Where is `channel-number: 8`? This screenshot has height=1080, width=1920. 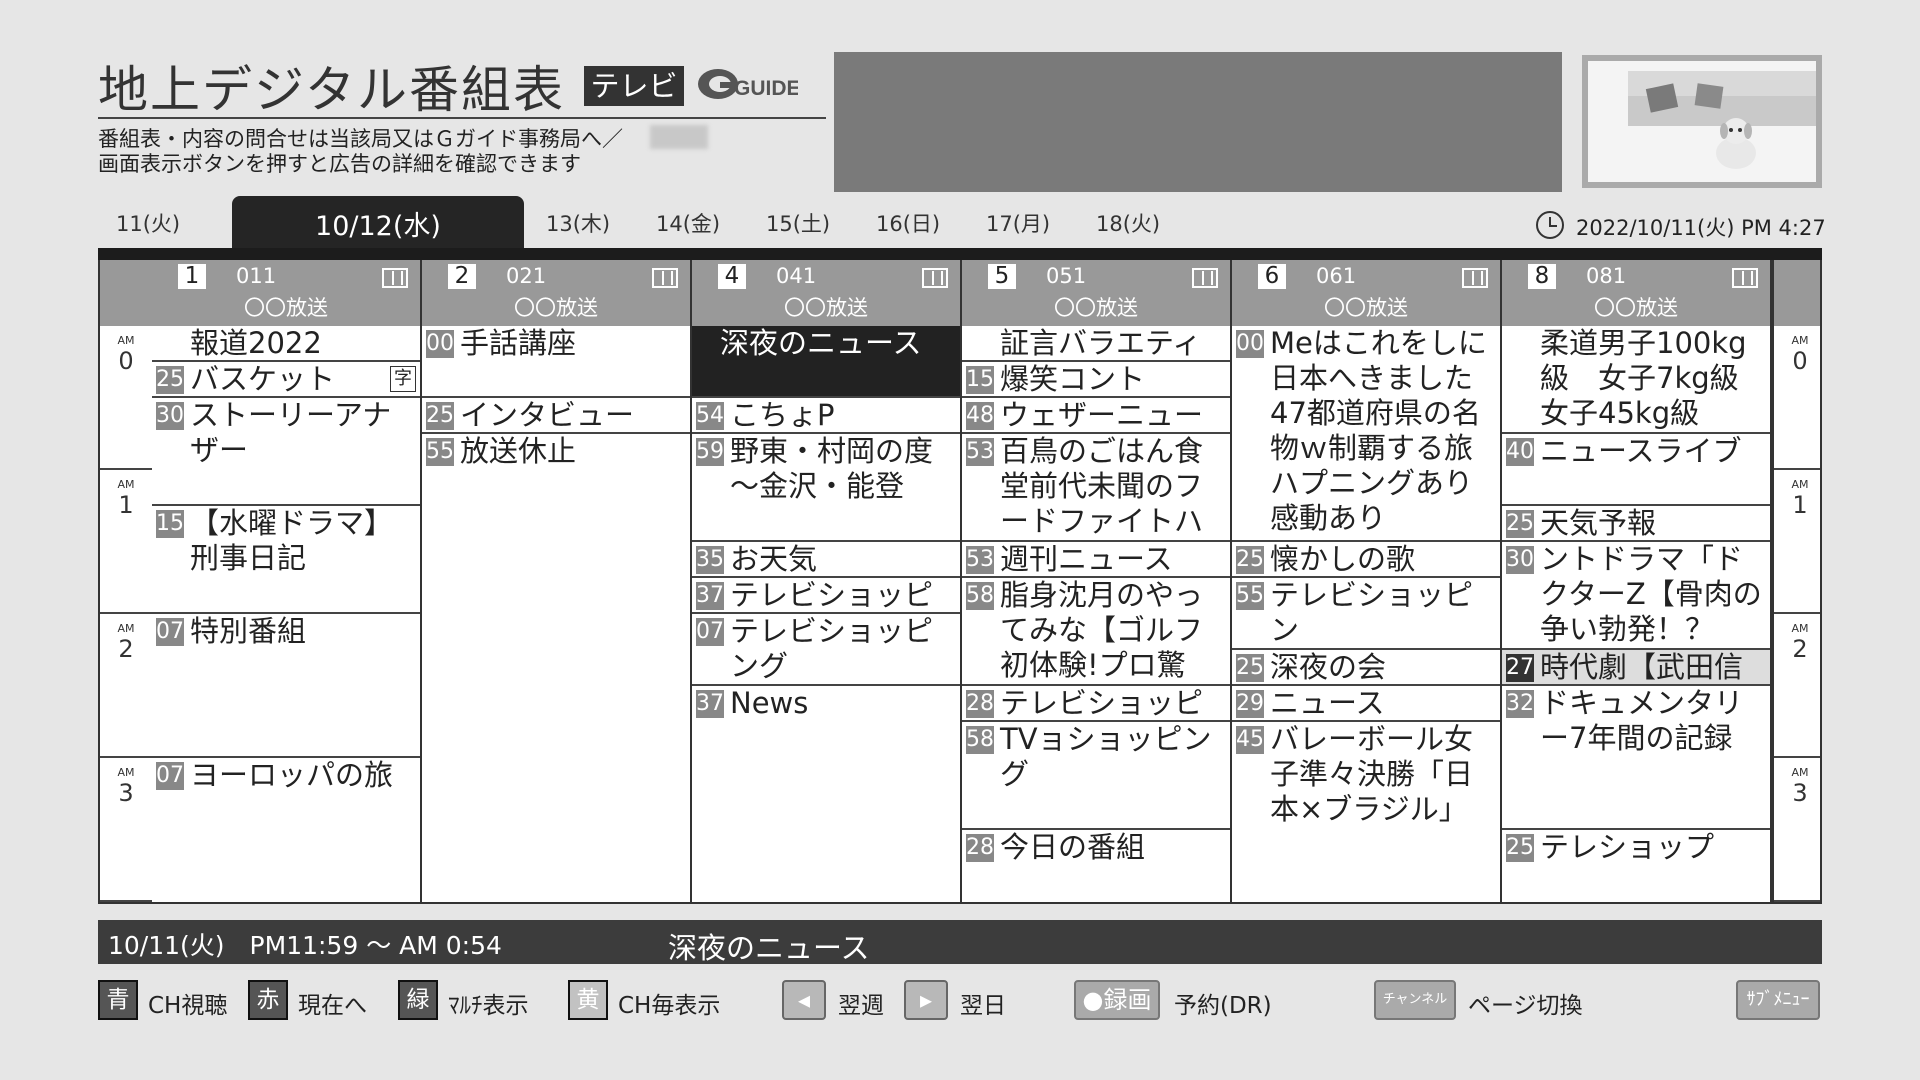
channel-number: 8 is located at coordinates (1542, 276).